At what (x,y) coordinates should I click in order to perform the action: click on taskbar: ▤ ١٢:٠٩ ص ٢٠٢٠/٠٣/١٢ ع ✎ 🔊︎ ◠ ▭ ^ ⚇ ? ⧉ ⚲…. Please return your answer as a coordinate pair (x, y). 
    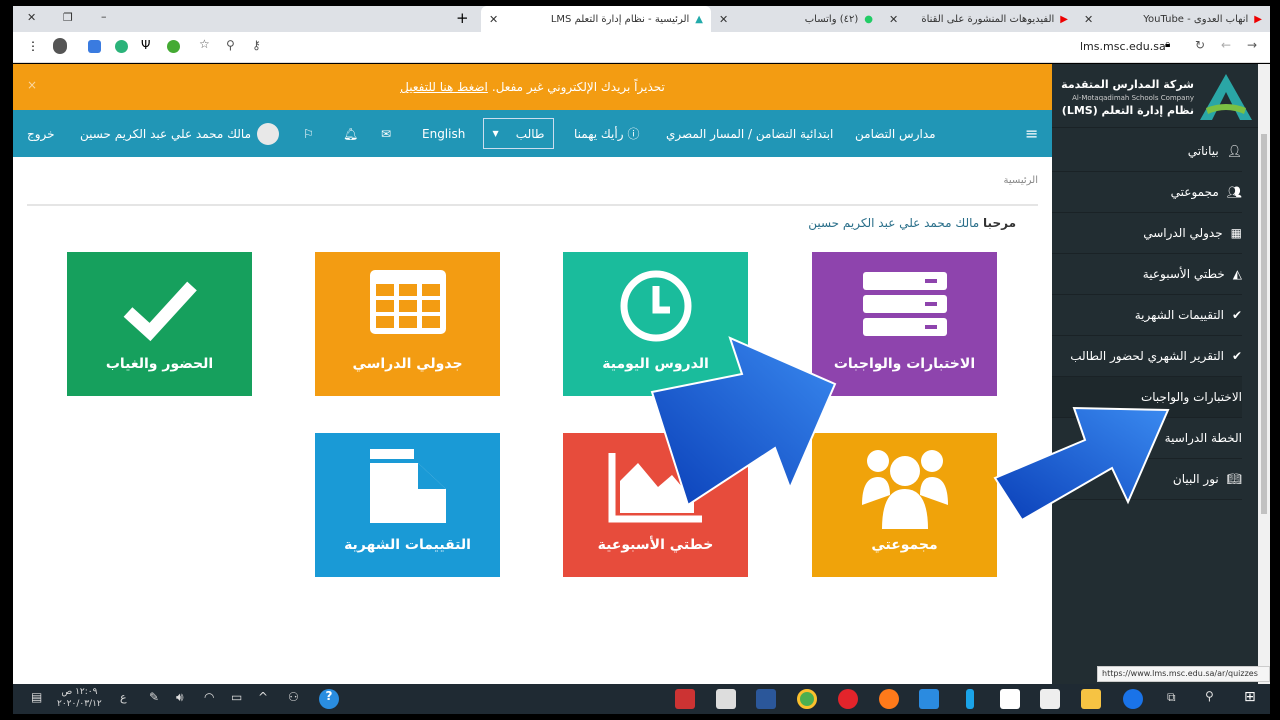
    Looking at the image, I should click on (641, 699).